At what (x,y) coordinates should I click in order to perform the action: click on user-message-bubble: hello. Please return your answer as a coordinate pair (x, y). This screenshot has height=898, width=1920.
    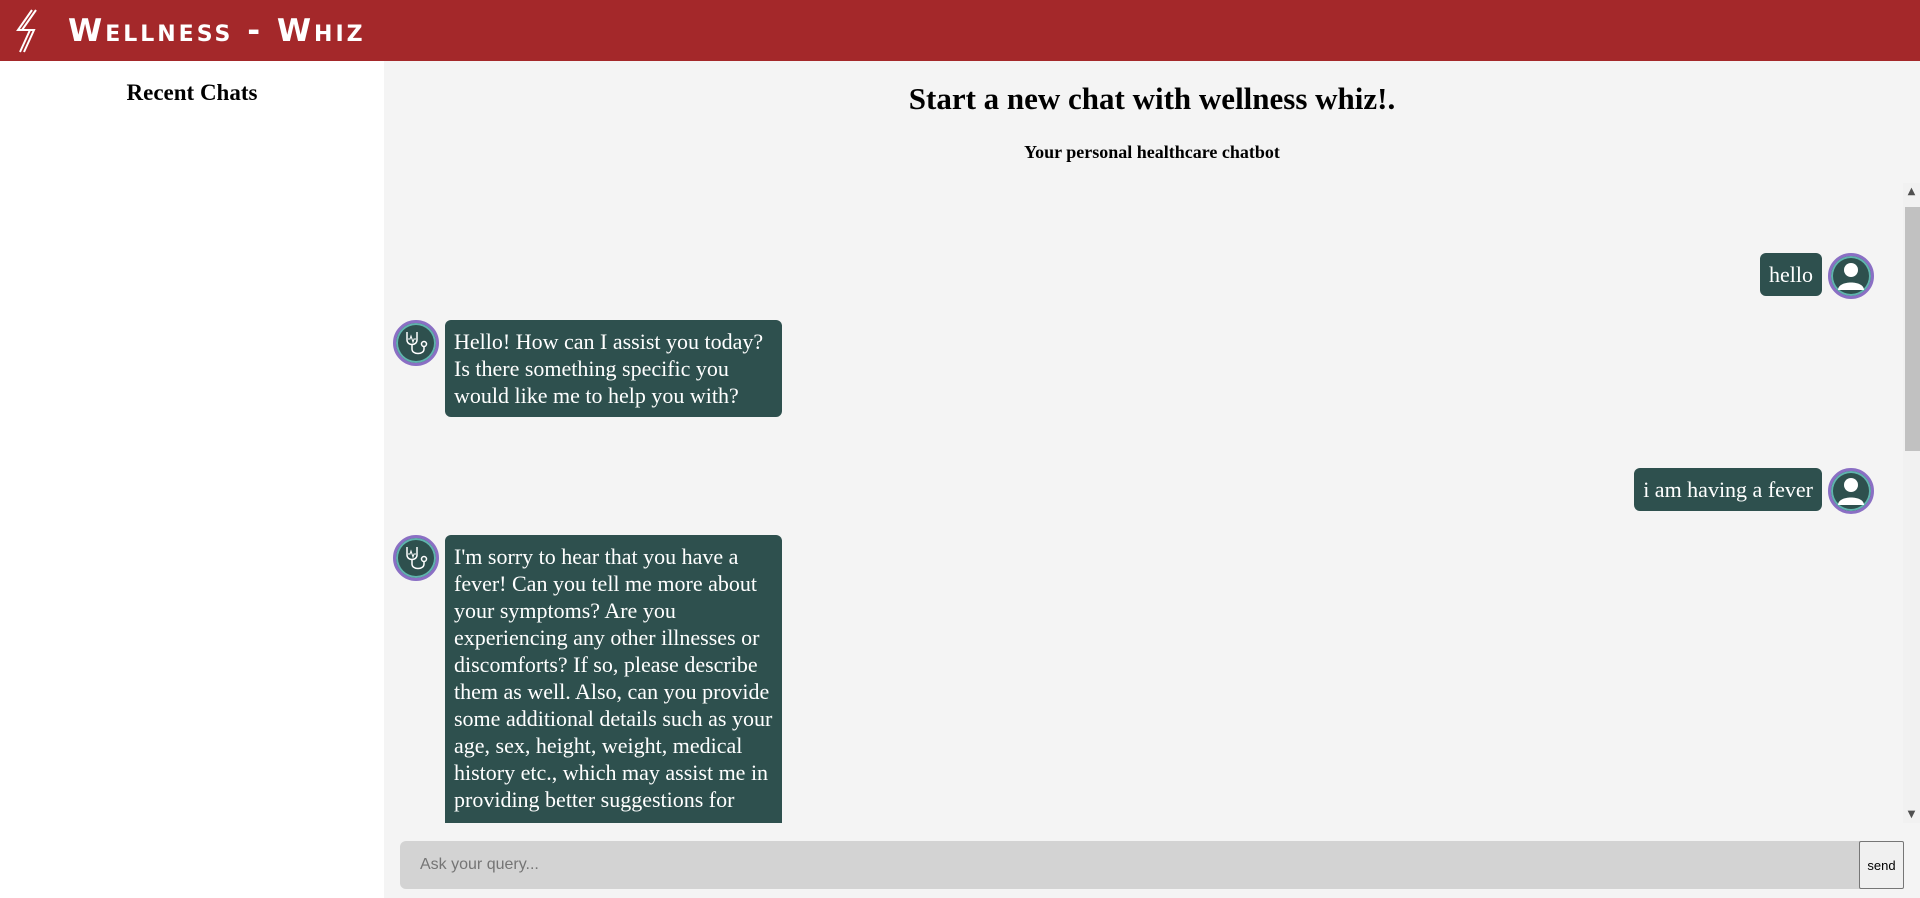
    Looking at the image, I should click on (1791, 274).